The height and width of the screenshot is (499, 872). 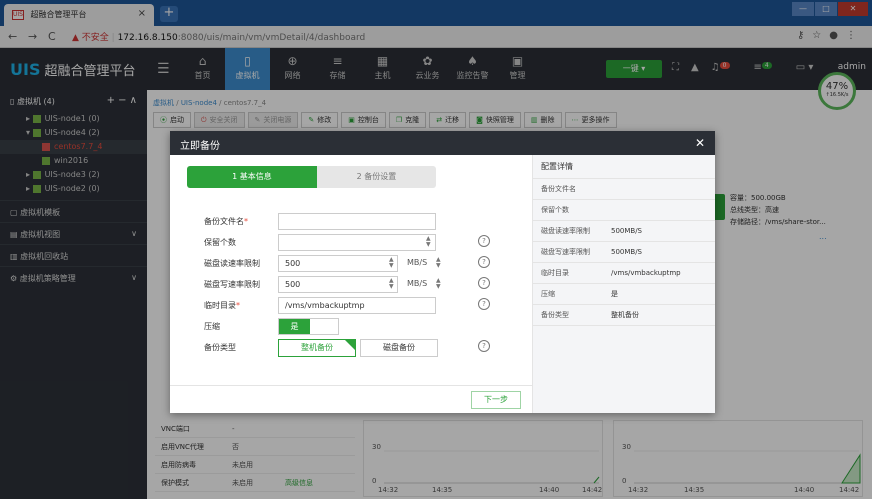 I want to click on temp-dir-input: /vms/vmbackuptmp, so click(x=357, y=305).